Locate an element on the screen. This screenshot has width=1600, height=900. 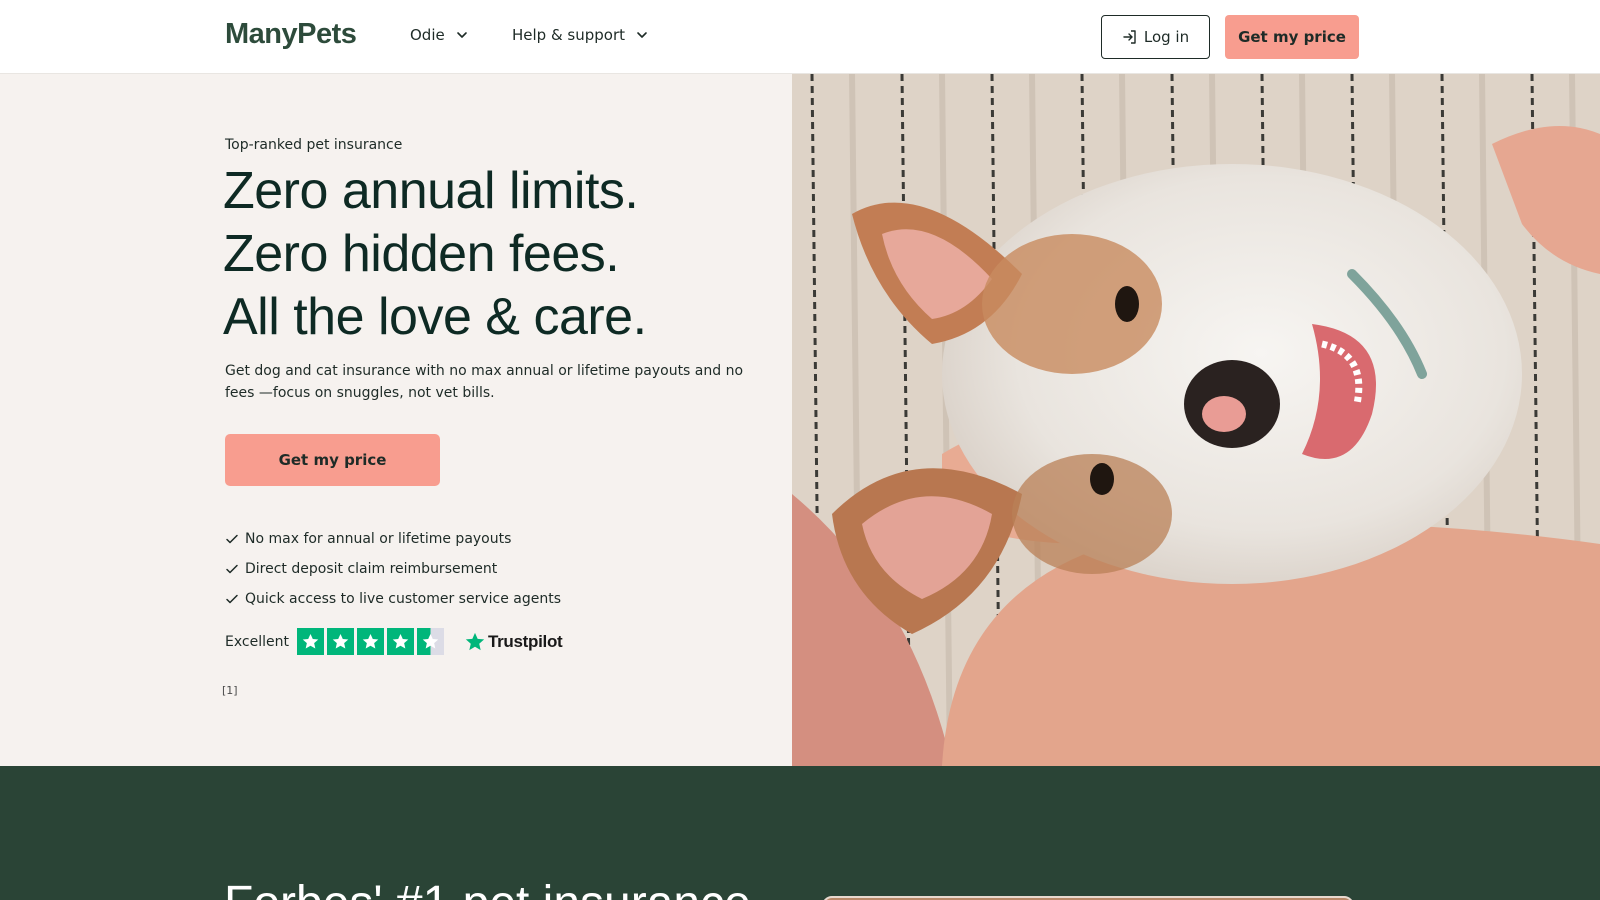
benefit-item: Direct deposit claim reimbursement is located at coordinates (393, 569).